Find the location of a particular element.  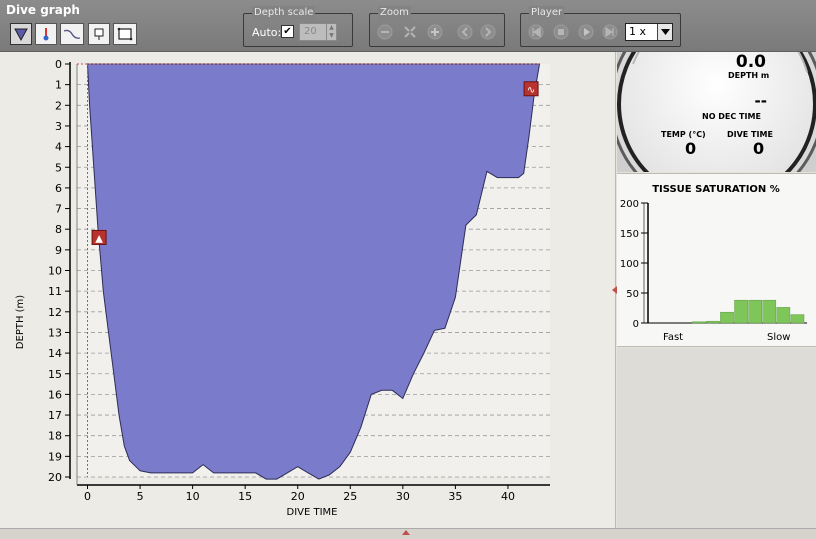

slow-label: Slow is located at coordinates (778, 337).